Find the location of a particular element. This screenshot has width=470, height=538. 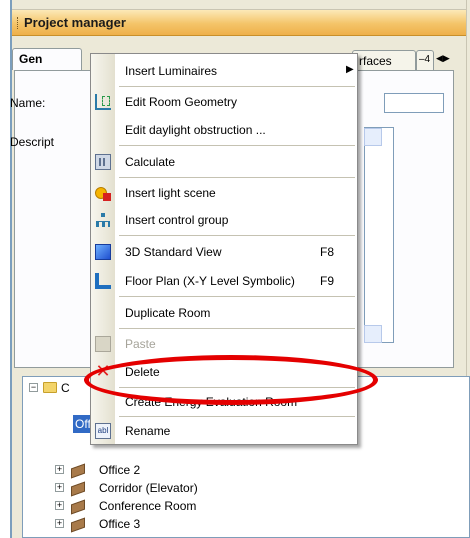

menu-item-label: Insert control group is located at coordinates (177, 220).